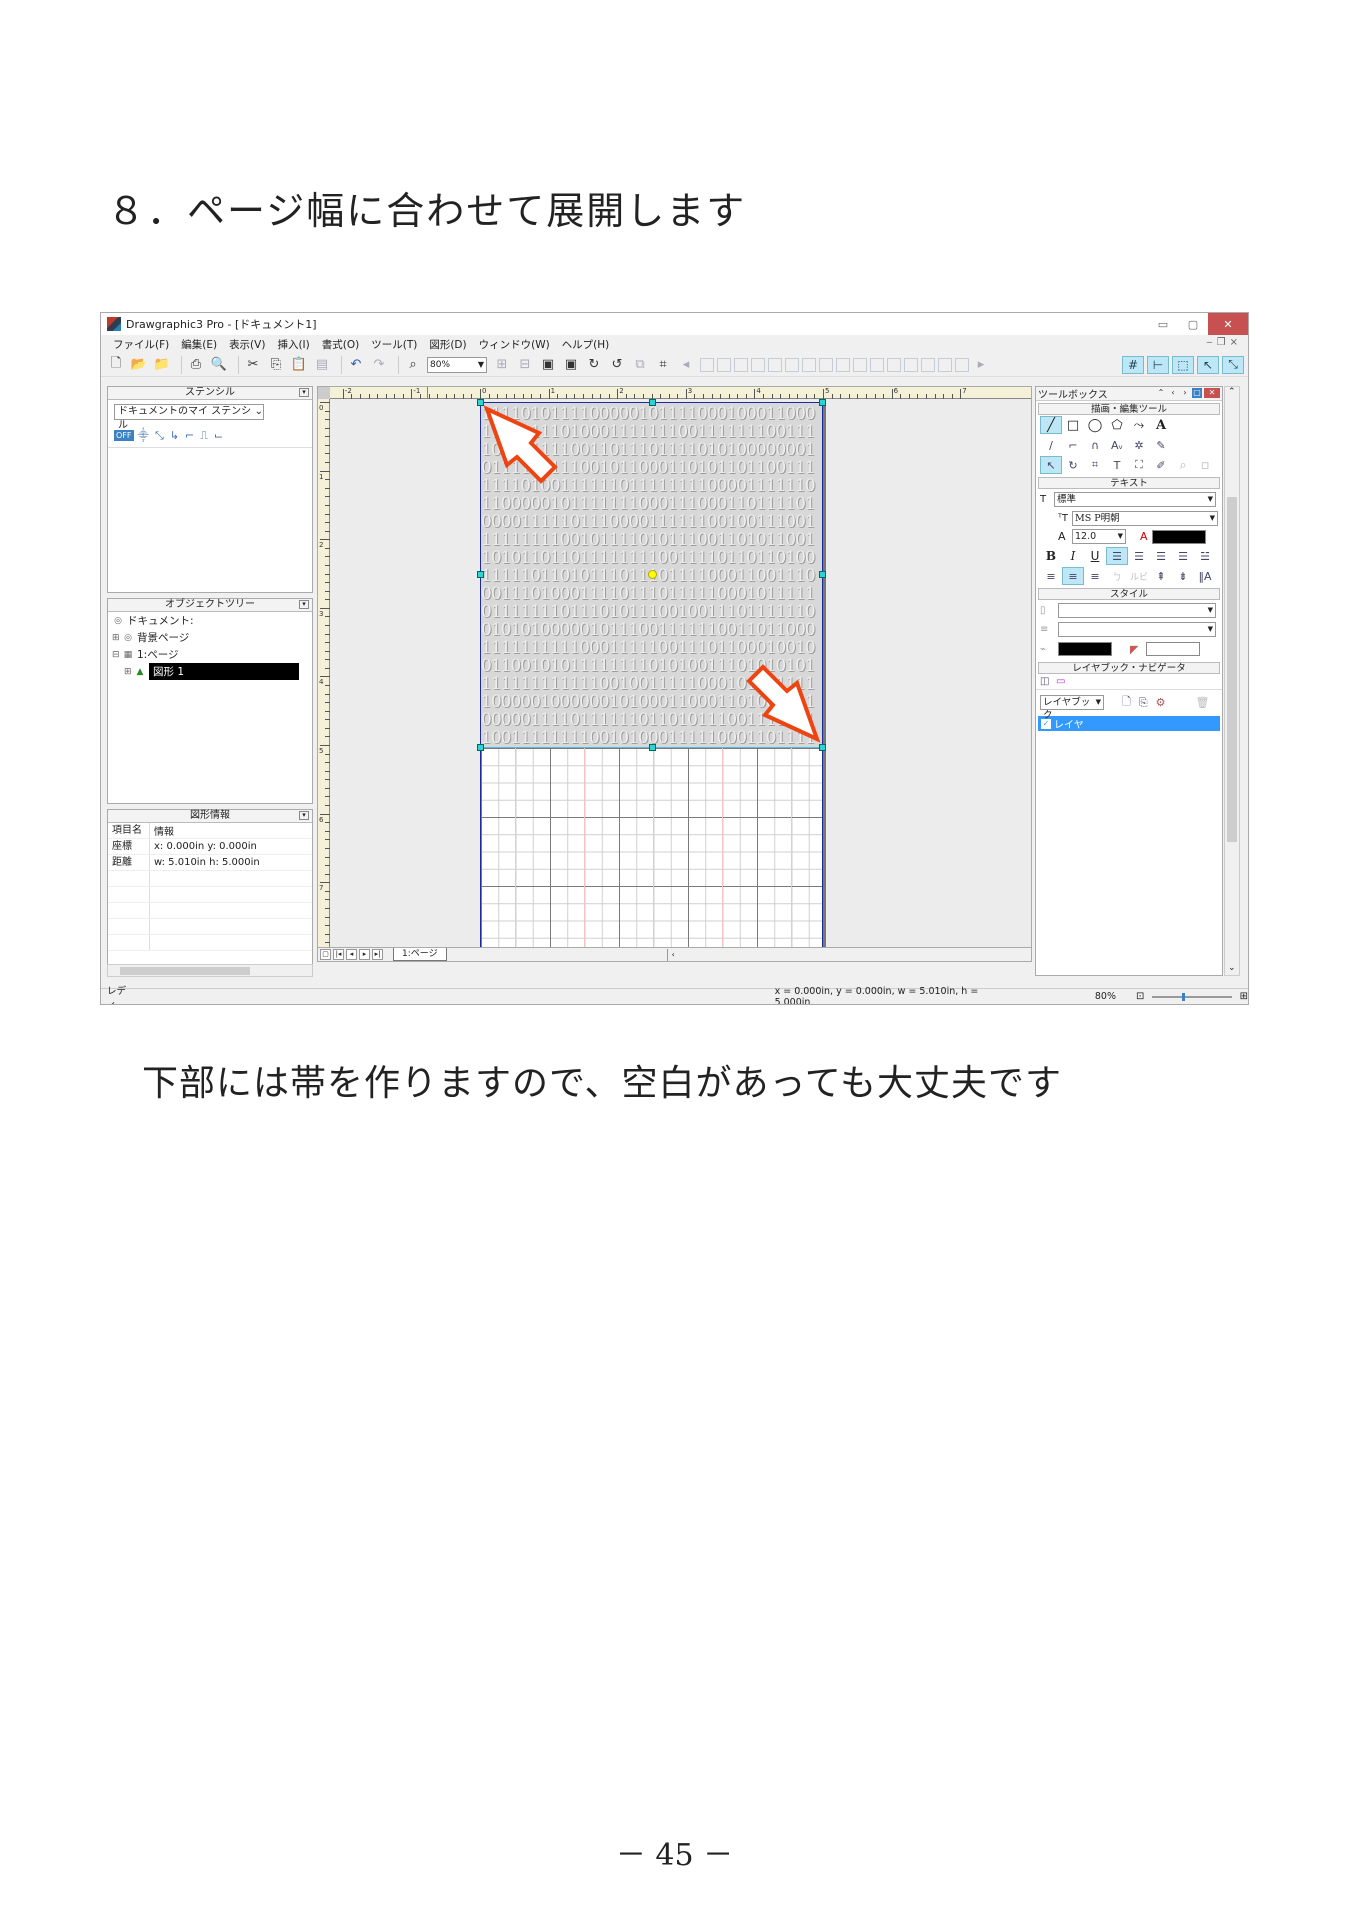 The width and height of the screenshot is (1349, 1915). What do you see at coordinates (199, 344) in the screenshot?
I see `menu-edit: 編集(E)` at bounding box center [199, 344].